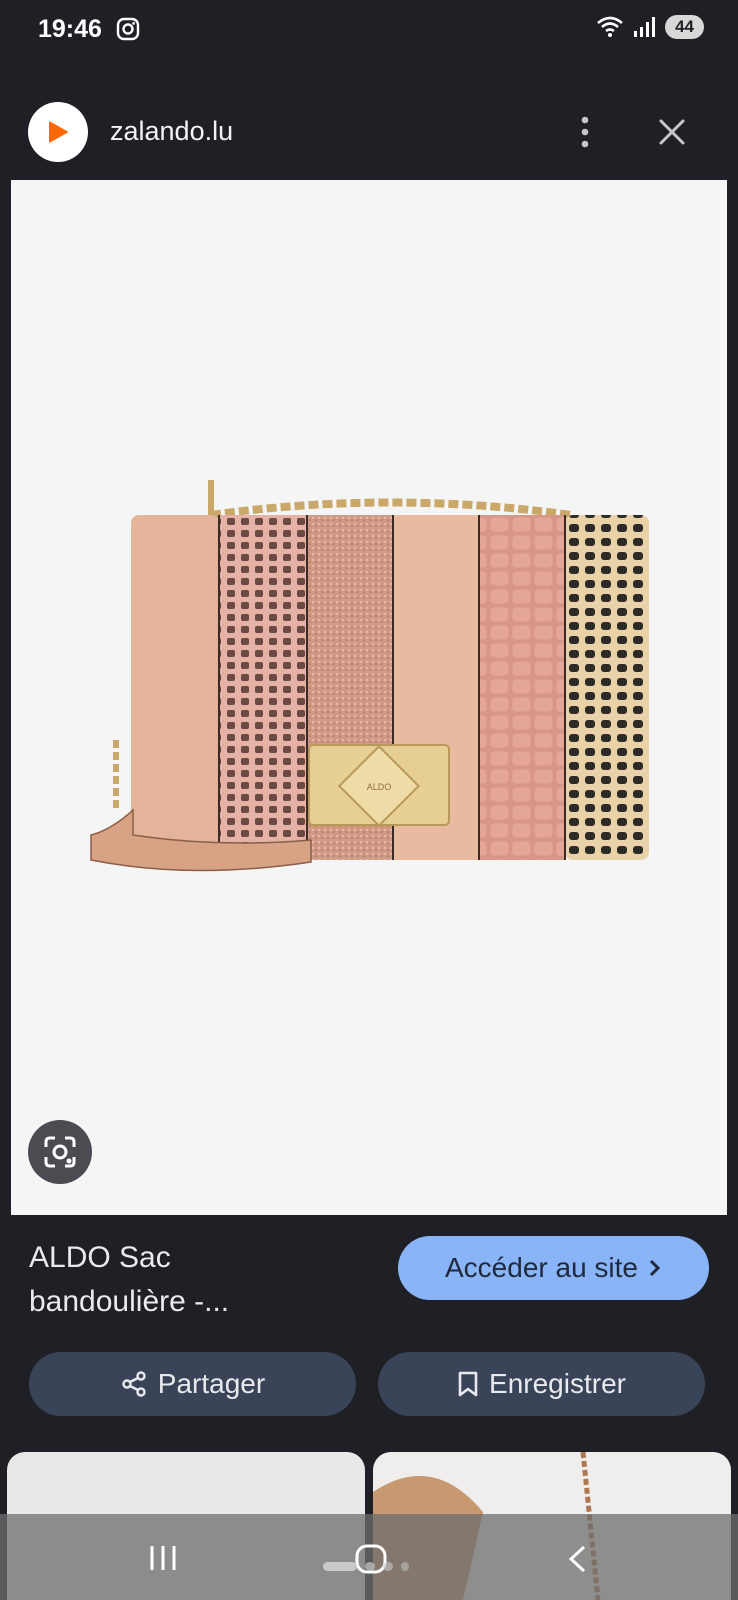  Describe the element at coordinates (684, 27) in the screenshot. I see `battery-level: 44` at that location.